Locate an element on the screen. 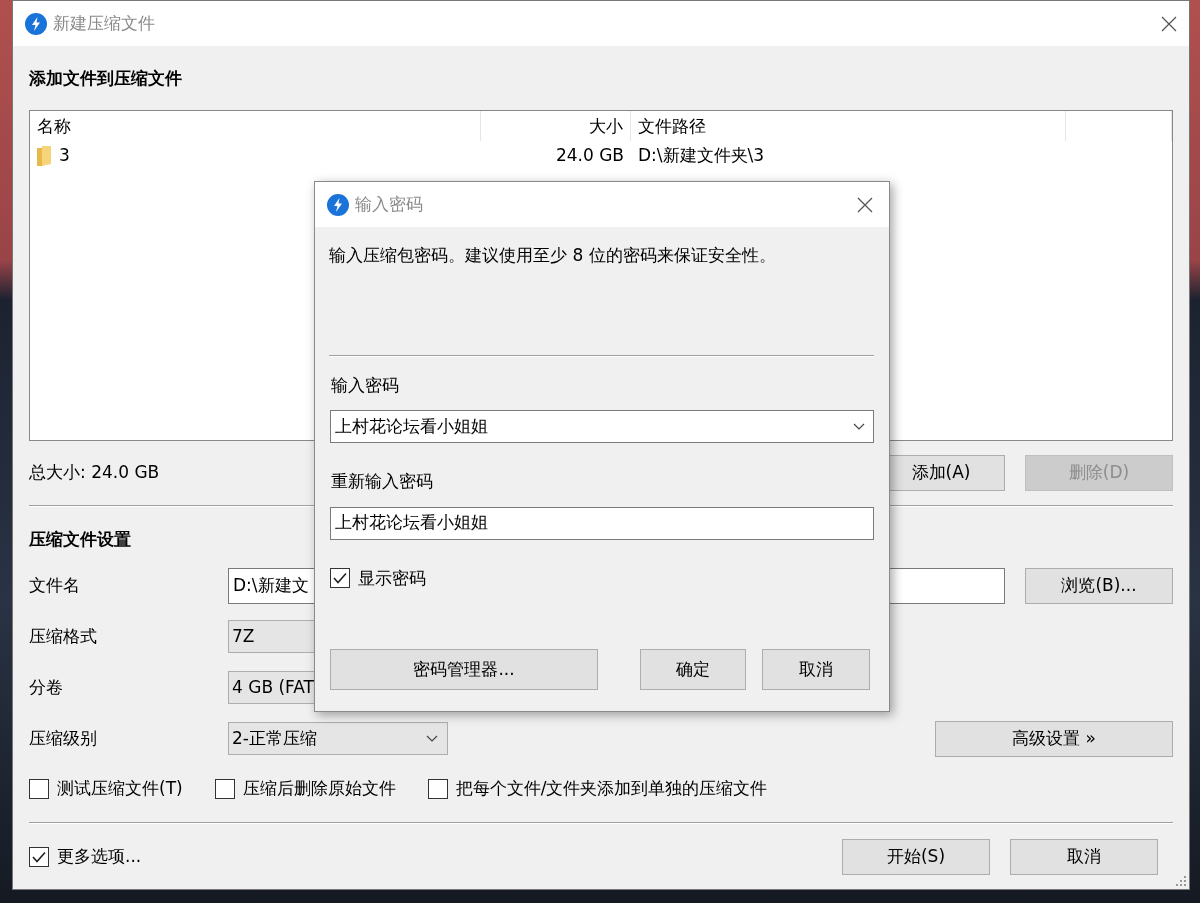 Image resolution: width=1200 pixels, height=903 pixels. dropdown-field: 2-正常压缩 is located at coordinates (338, 738).